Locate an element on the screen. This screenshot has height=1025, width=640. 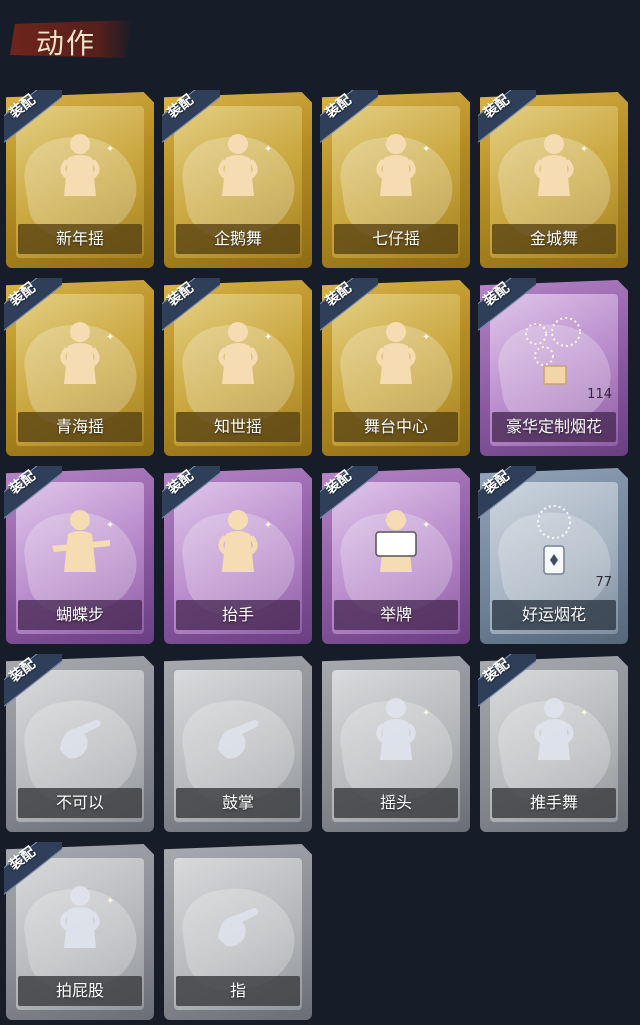
emote-card: 指 is located at coordinates (238, 932).